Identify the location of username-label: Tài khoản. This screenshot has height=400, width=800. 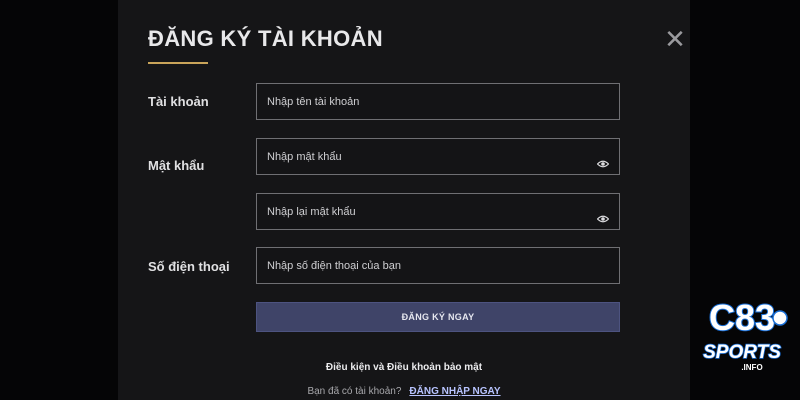
(178, 101).